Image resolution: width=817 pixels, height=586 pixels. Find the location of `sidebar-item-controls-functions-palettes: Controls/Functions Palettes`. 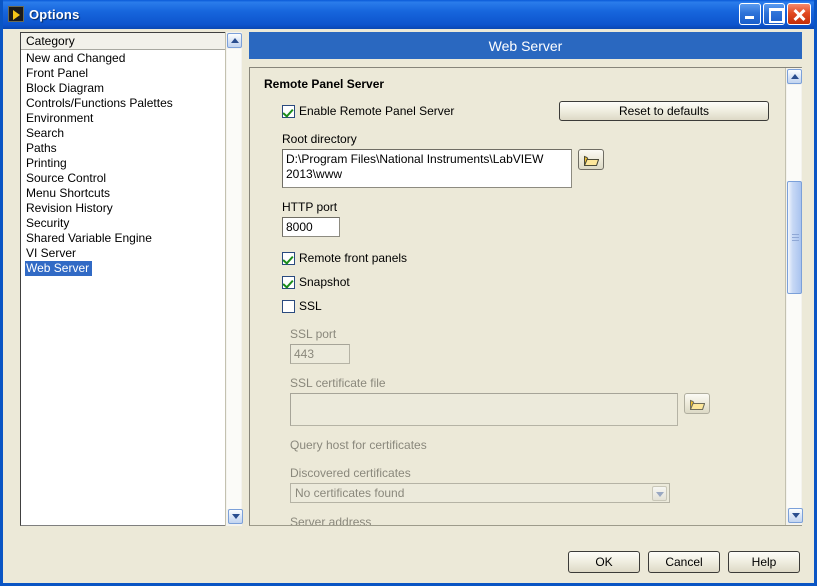

sidebar-item-controls-functions-palettes: Controls/Functions Palettes is located at coordinates (100, 103).